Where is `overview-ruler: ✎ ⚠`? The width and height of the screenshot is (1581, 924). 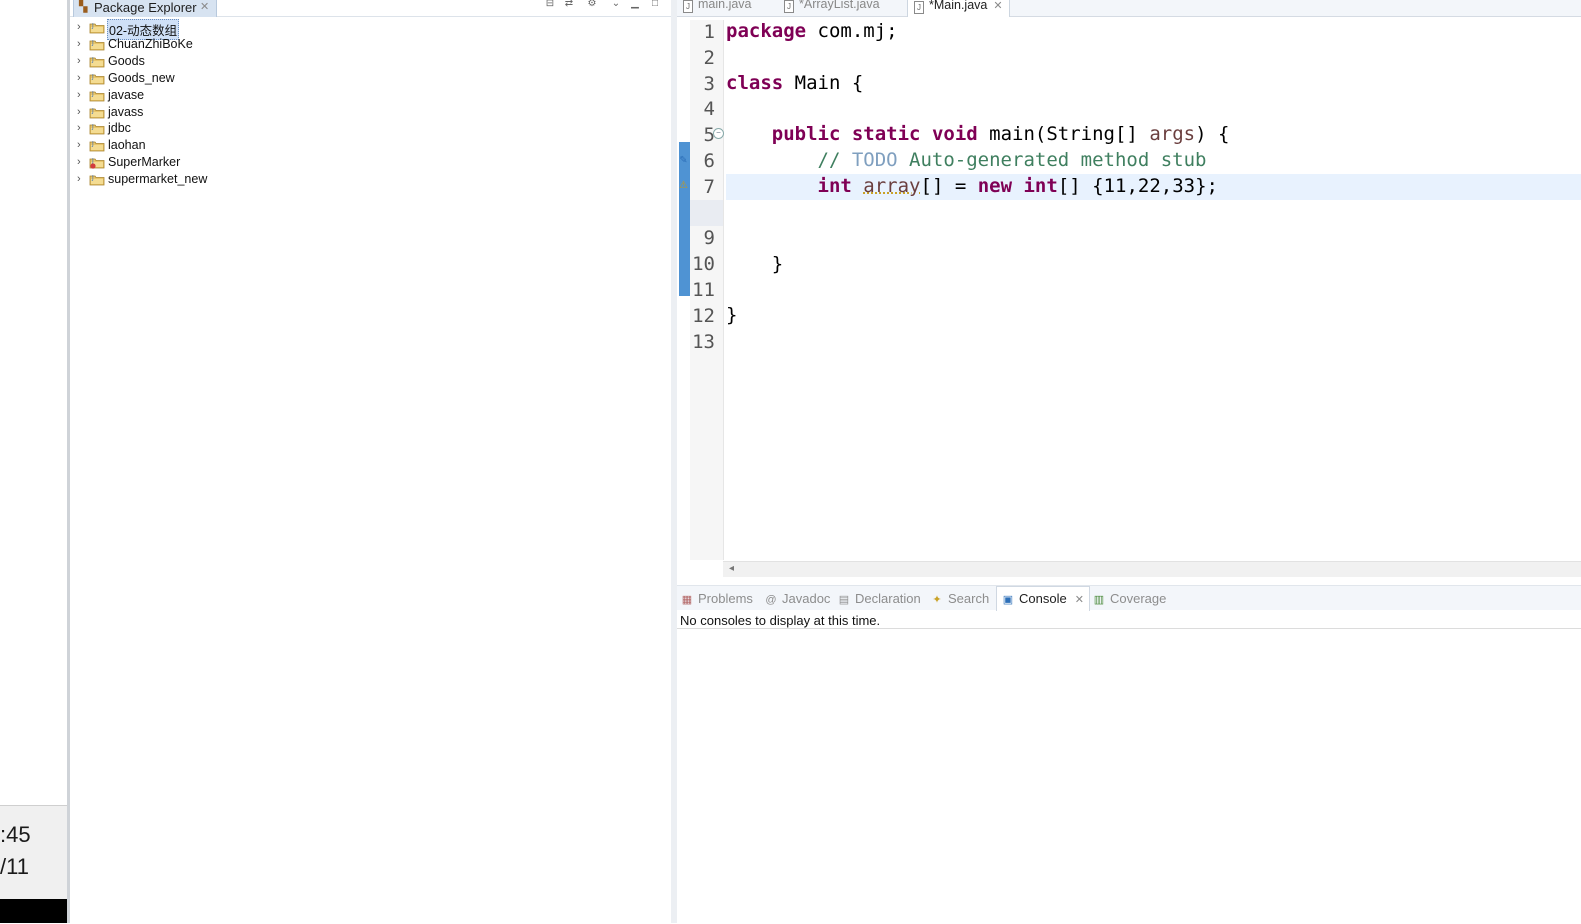 overview-ruler: ✎ ⚠ is located at coordinates (683, 290).